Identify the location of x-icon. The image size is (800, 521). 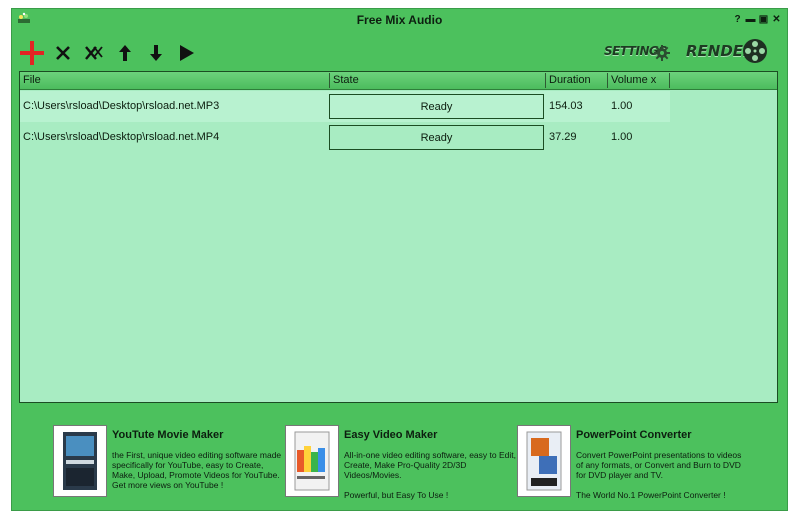
(63, 53).